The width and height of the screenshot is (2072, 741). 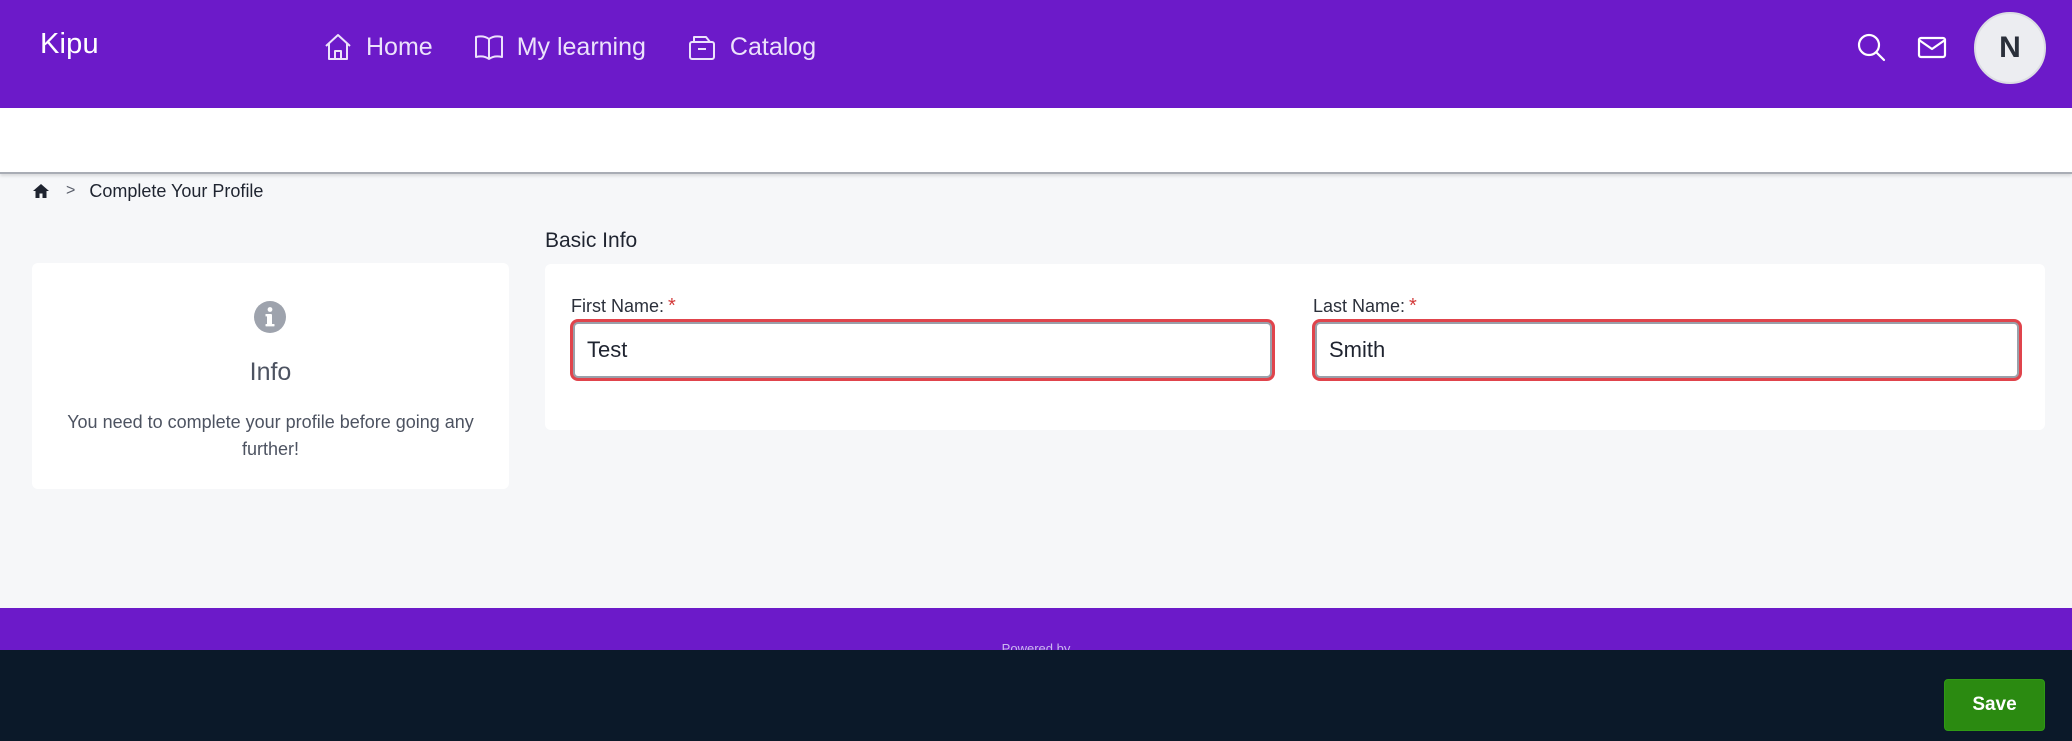 I want to click on last-name-label-text: Last Name:, so click(x=1359, y=306).